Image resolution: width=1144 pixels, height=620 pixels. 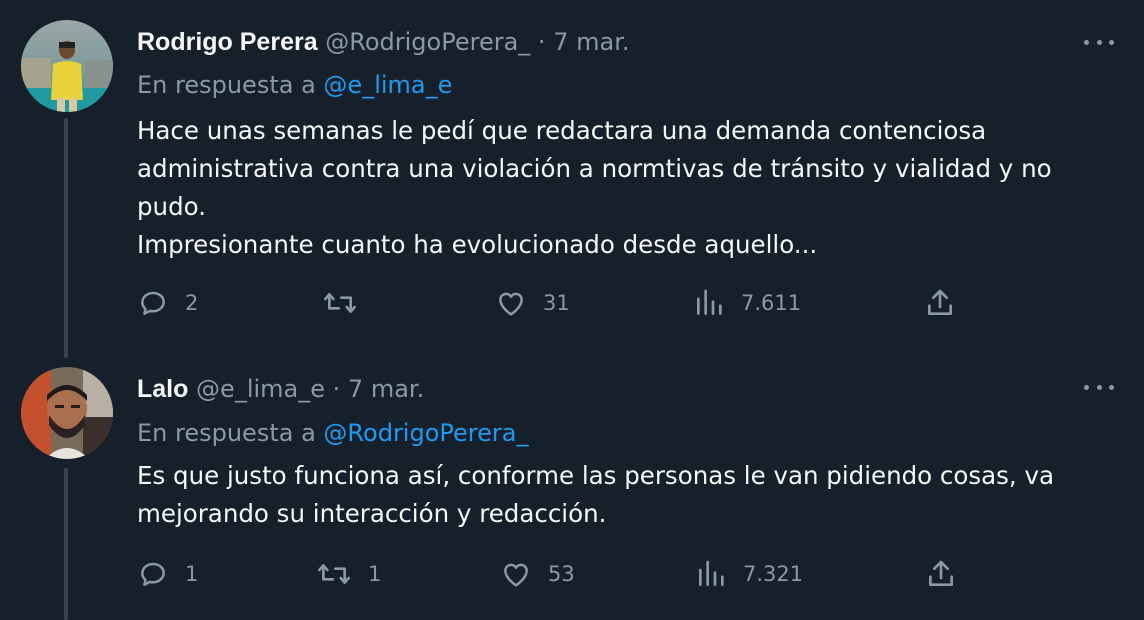 What do you see at coordinates (167, 574) in the screenshot?
I see `reply-button: 1` at bounding box center [167, 574].